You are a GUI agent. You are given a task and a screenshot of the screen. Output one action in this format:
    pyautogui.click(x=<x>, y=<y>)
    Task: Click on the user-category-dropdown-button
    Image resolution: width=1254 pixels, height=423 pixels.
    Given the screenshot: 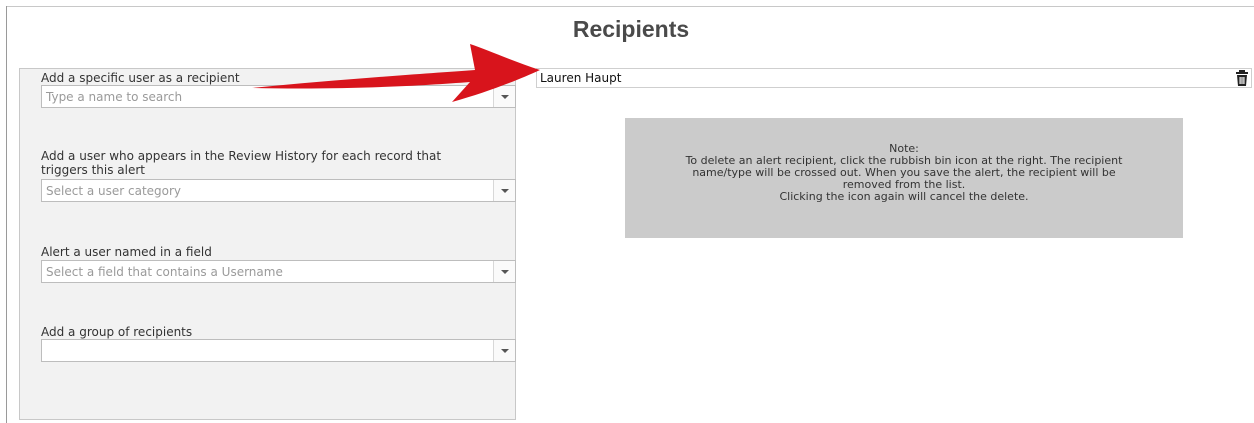 What is the action you would take?
    pyautogui.click(x=504, y=190)
    